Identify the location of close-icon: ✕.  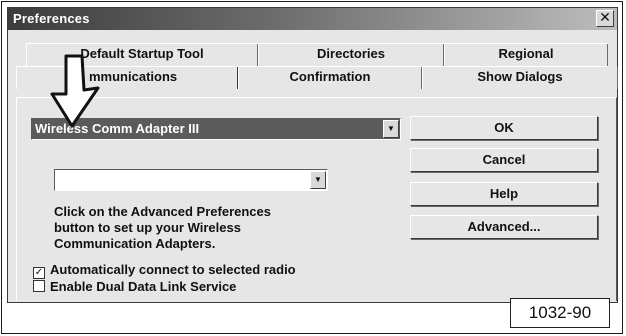
(605, 18).